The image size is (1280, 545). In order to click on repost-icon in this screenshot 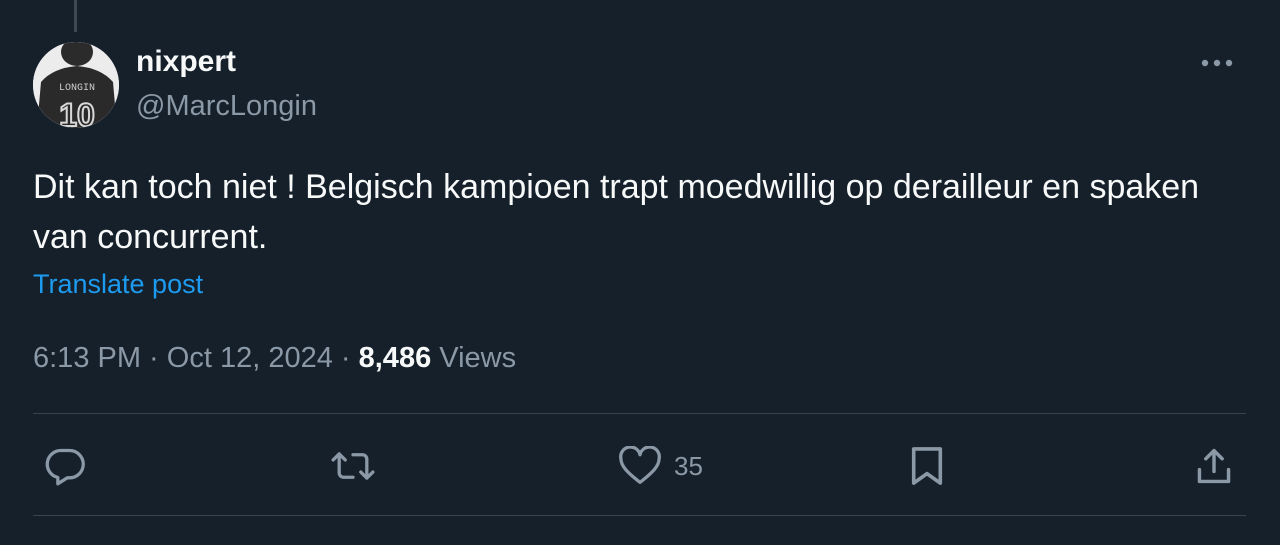, I will do `click(353, 466)`.